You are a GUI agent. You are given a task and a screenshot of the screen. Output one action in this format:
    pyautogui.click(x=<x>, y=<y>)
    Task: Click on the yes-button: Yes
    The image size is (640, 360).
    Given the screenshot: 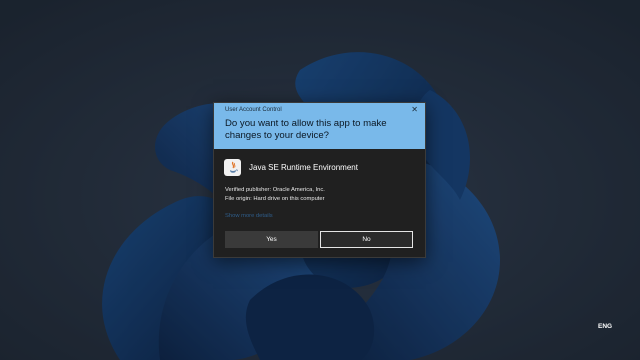 What is the action you would take?
    pyautogui.click(x=271, y=239)
    